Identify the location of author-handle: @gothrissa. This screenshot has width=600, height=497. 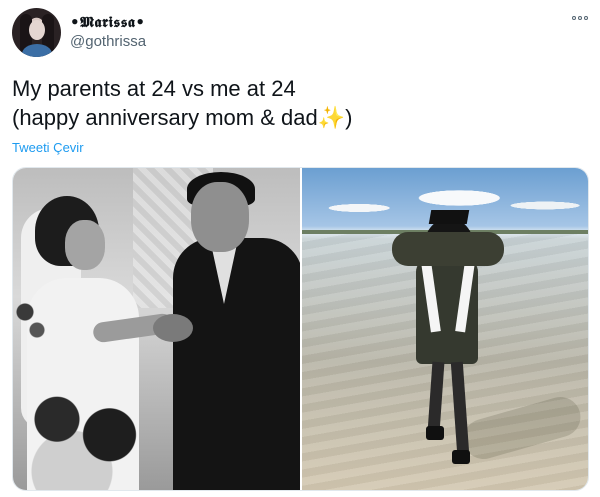
(108, 41).